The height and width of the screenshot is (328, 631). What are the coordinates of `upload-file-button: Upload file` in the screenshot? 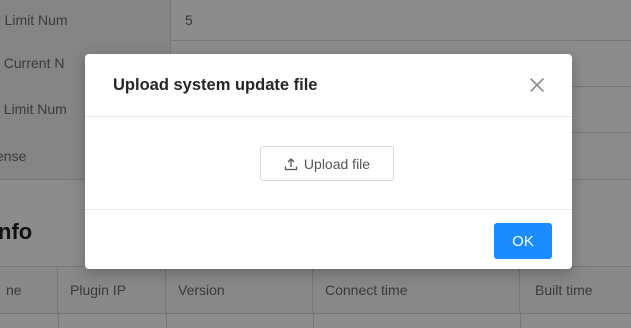 It's located at (327, 163).